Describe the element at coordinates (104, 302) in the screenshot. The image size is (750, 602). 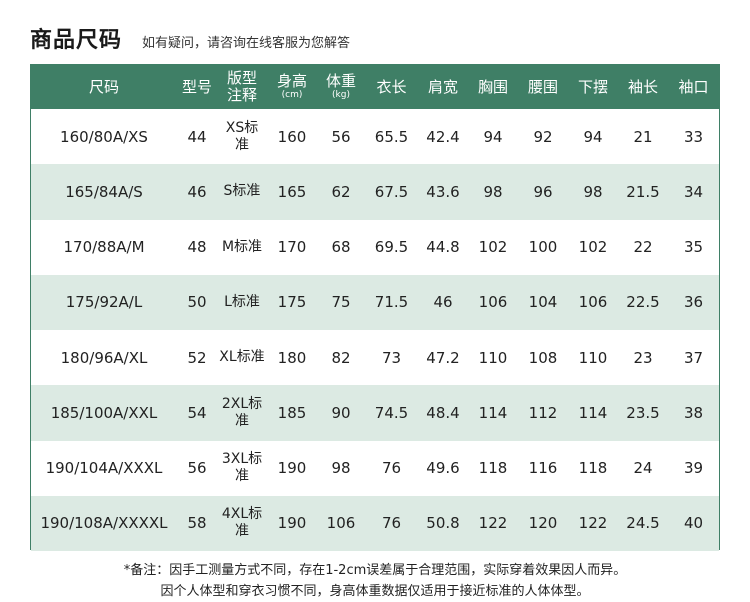
I see `table-cell: 175/92A/L` at that location.